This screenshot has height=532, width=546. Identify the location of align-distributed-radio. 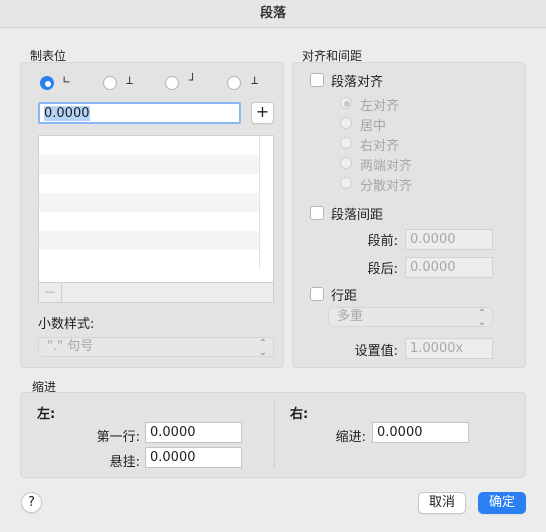
(346, 183).